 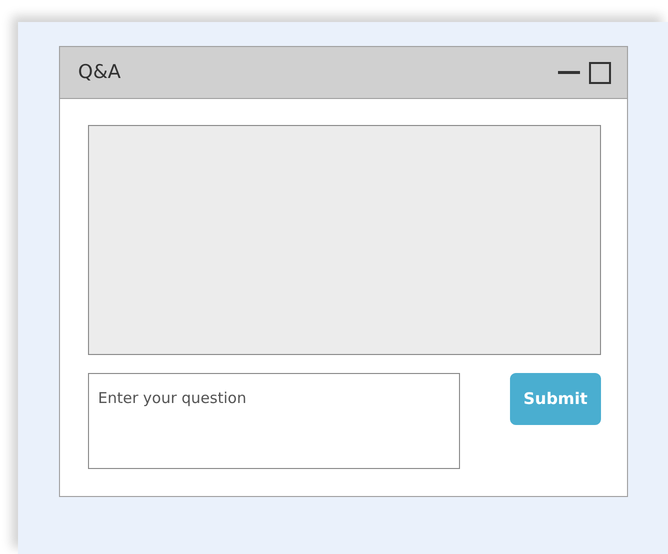 What do you see at coordinates (274, 421) in the screenshot?
I see `question-field: Enter your question` at bounding box center [274, 421].